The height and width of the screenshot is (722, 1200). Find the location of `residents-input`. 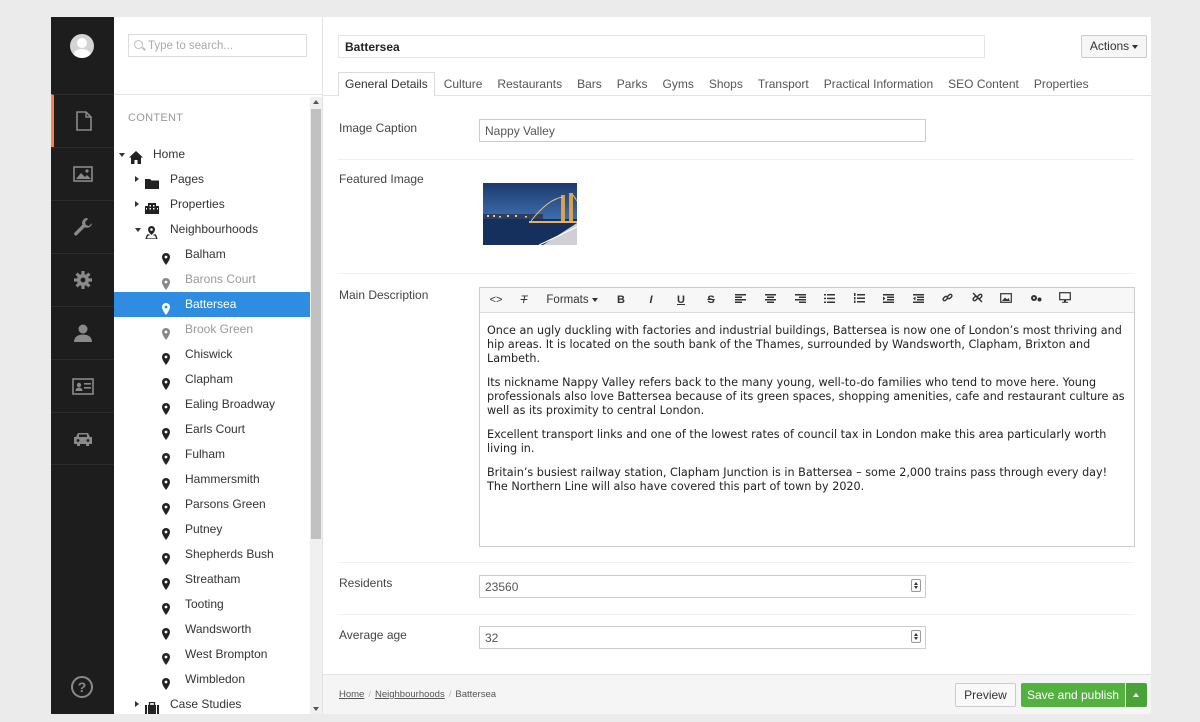

residents-input is located at coordinates (702, 586).